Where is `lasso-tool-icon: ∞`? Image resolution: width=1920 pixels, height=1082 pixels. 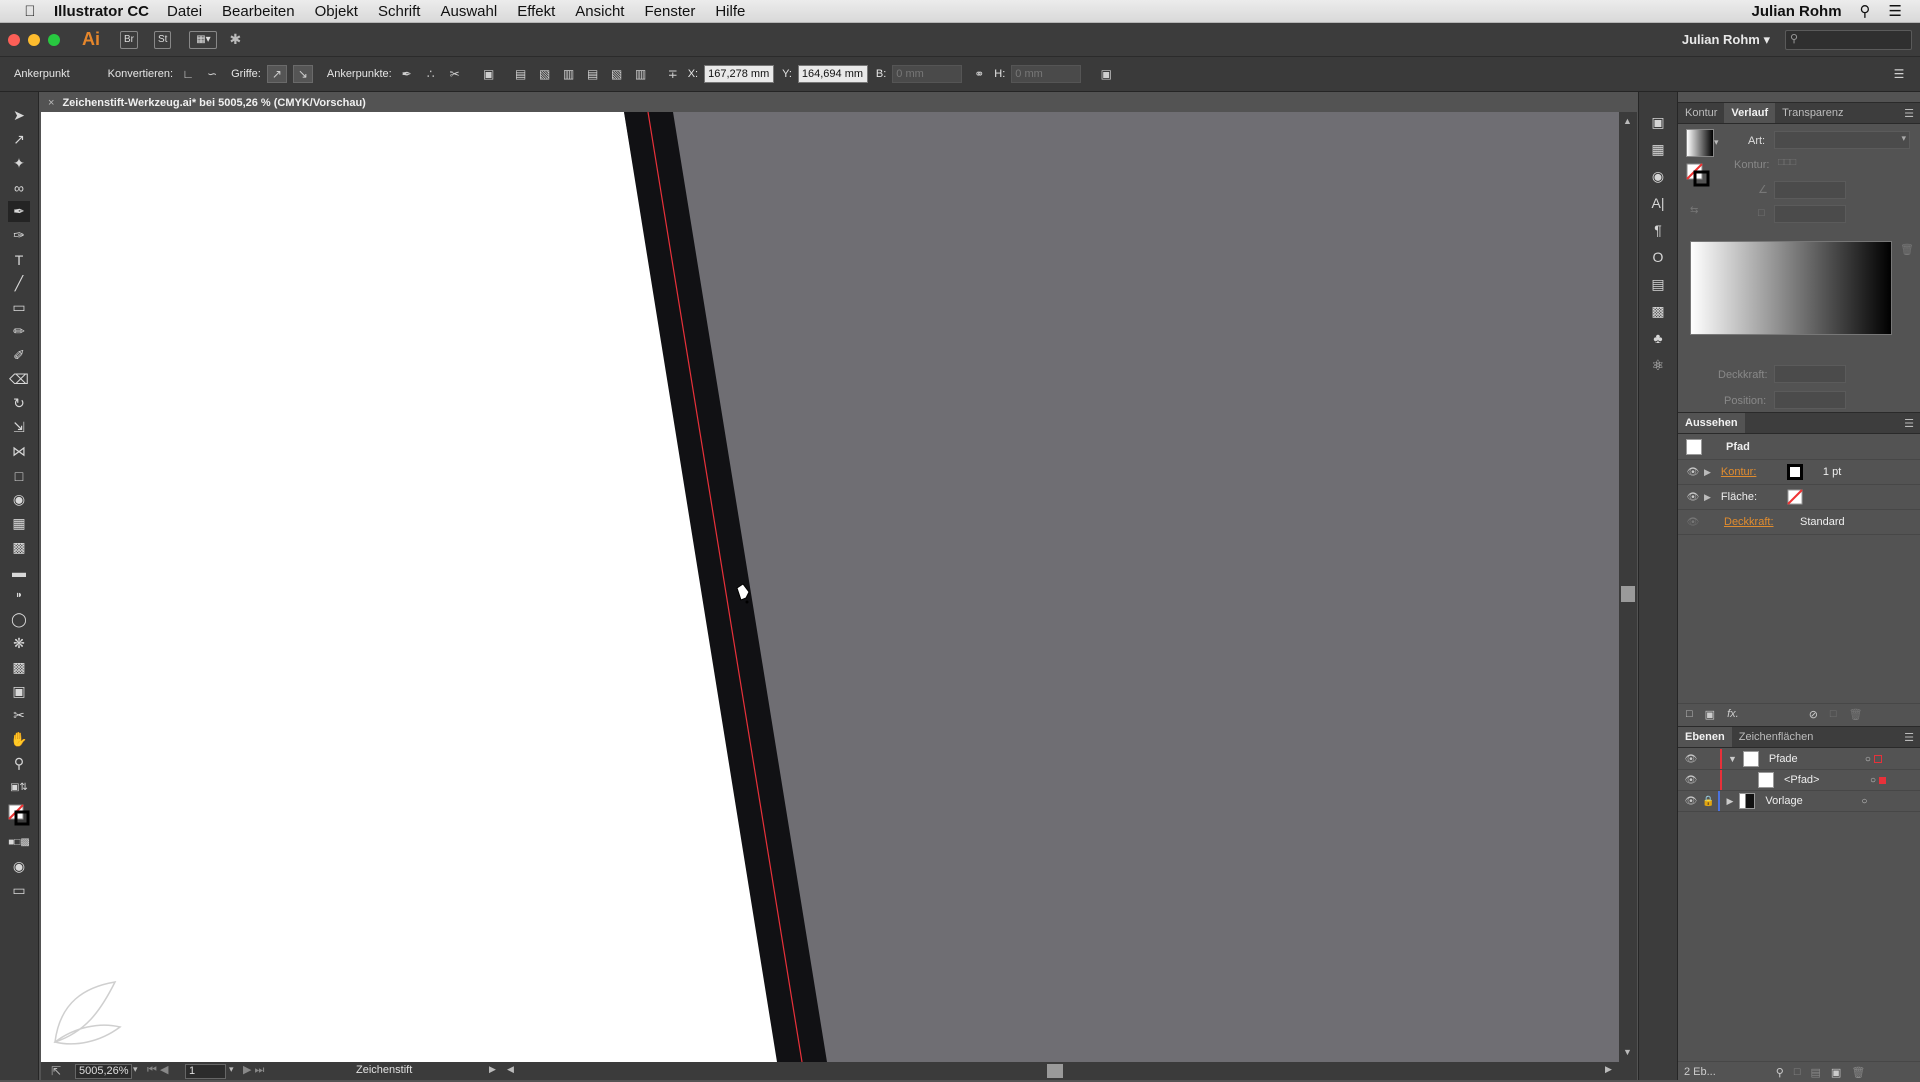 lasso-tool-icon: ∞ is located at coordinates (19, 187).